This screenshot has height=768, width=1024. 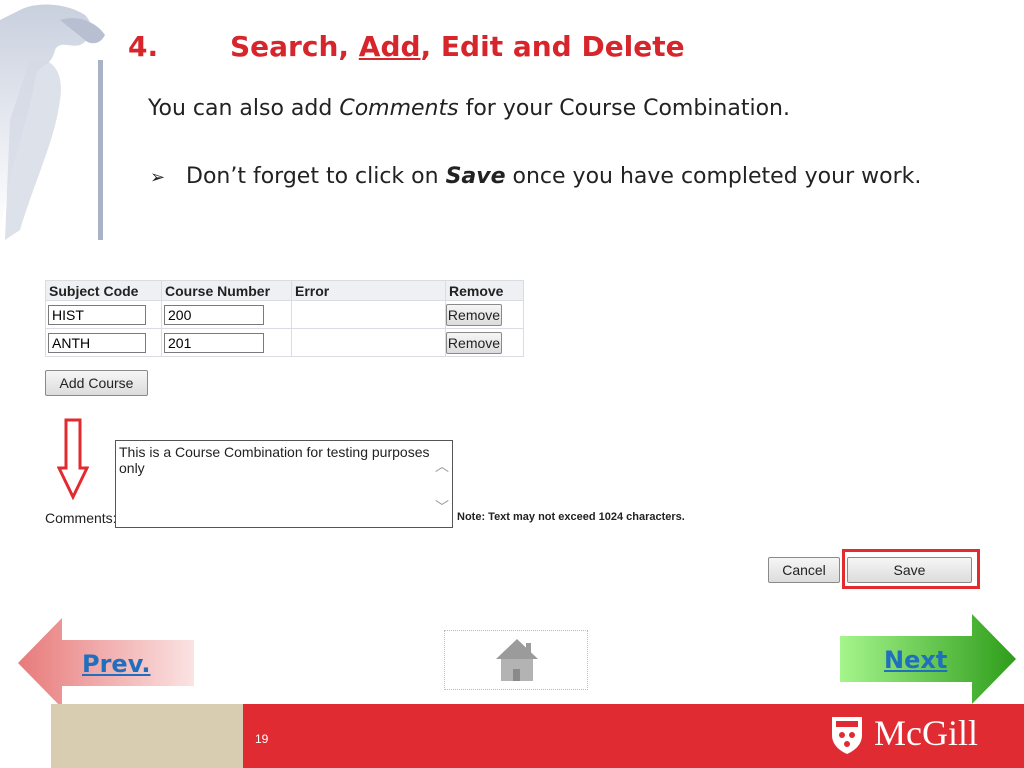 What do you see at coordinates (713, 176) in the screenshot?
I see `bullet-text-2: once you have completed your work.` at bounding box center [713, 176].